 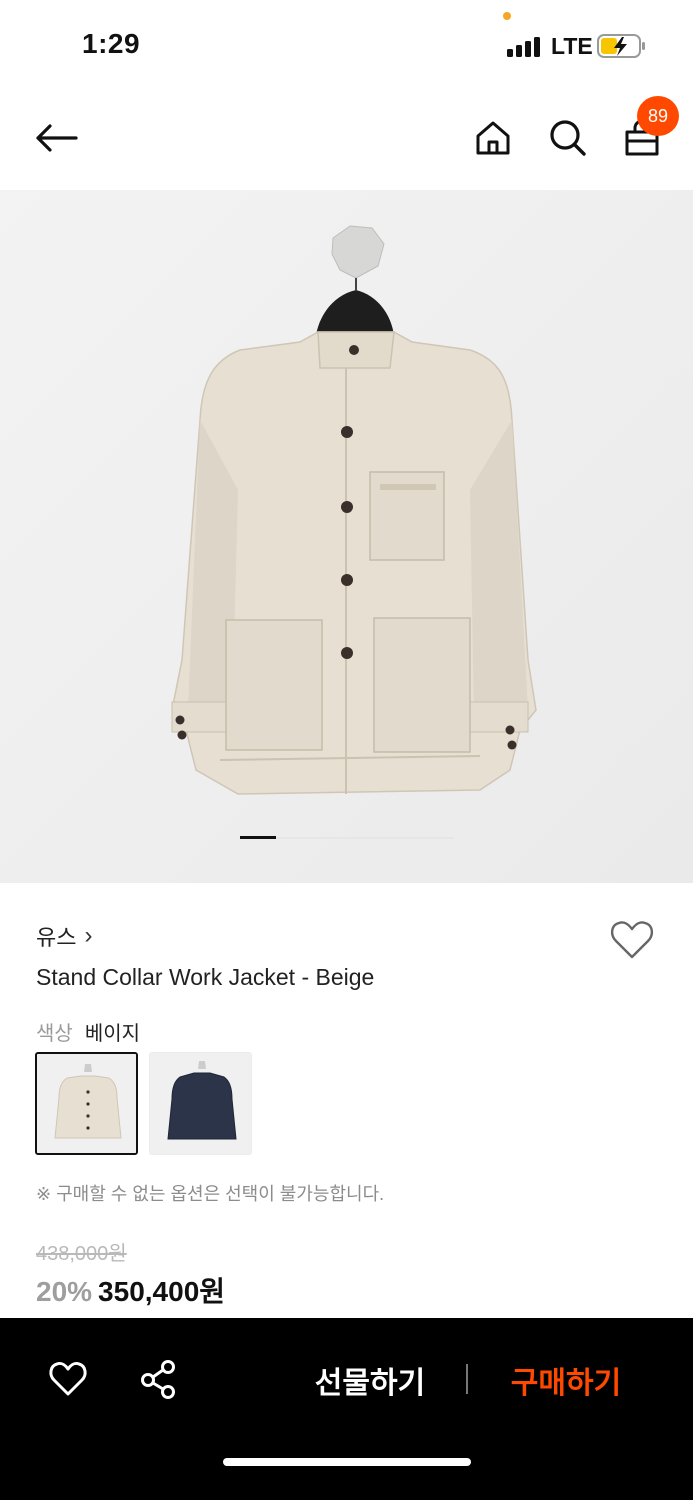 I want to click on app-header, so click(x=346, y=141).